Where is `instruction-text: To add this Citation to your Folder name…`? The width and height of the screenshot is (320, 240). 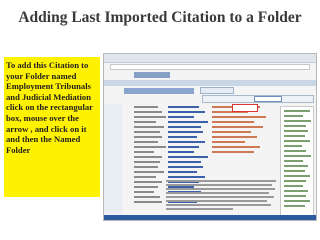
instruction-text: To add this Citation to your Folder name… is located at coordinates (49, 107).